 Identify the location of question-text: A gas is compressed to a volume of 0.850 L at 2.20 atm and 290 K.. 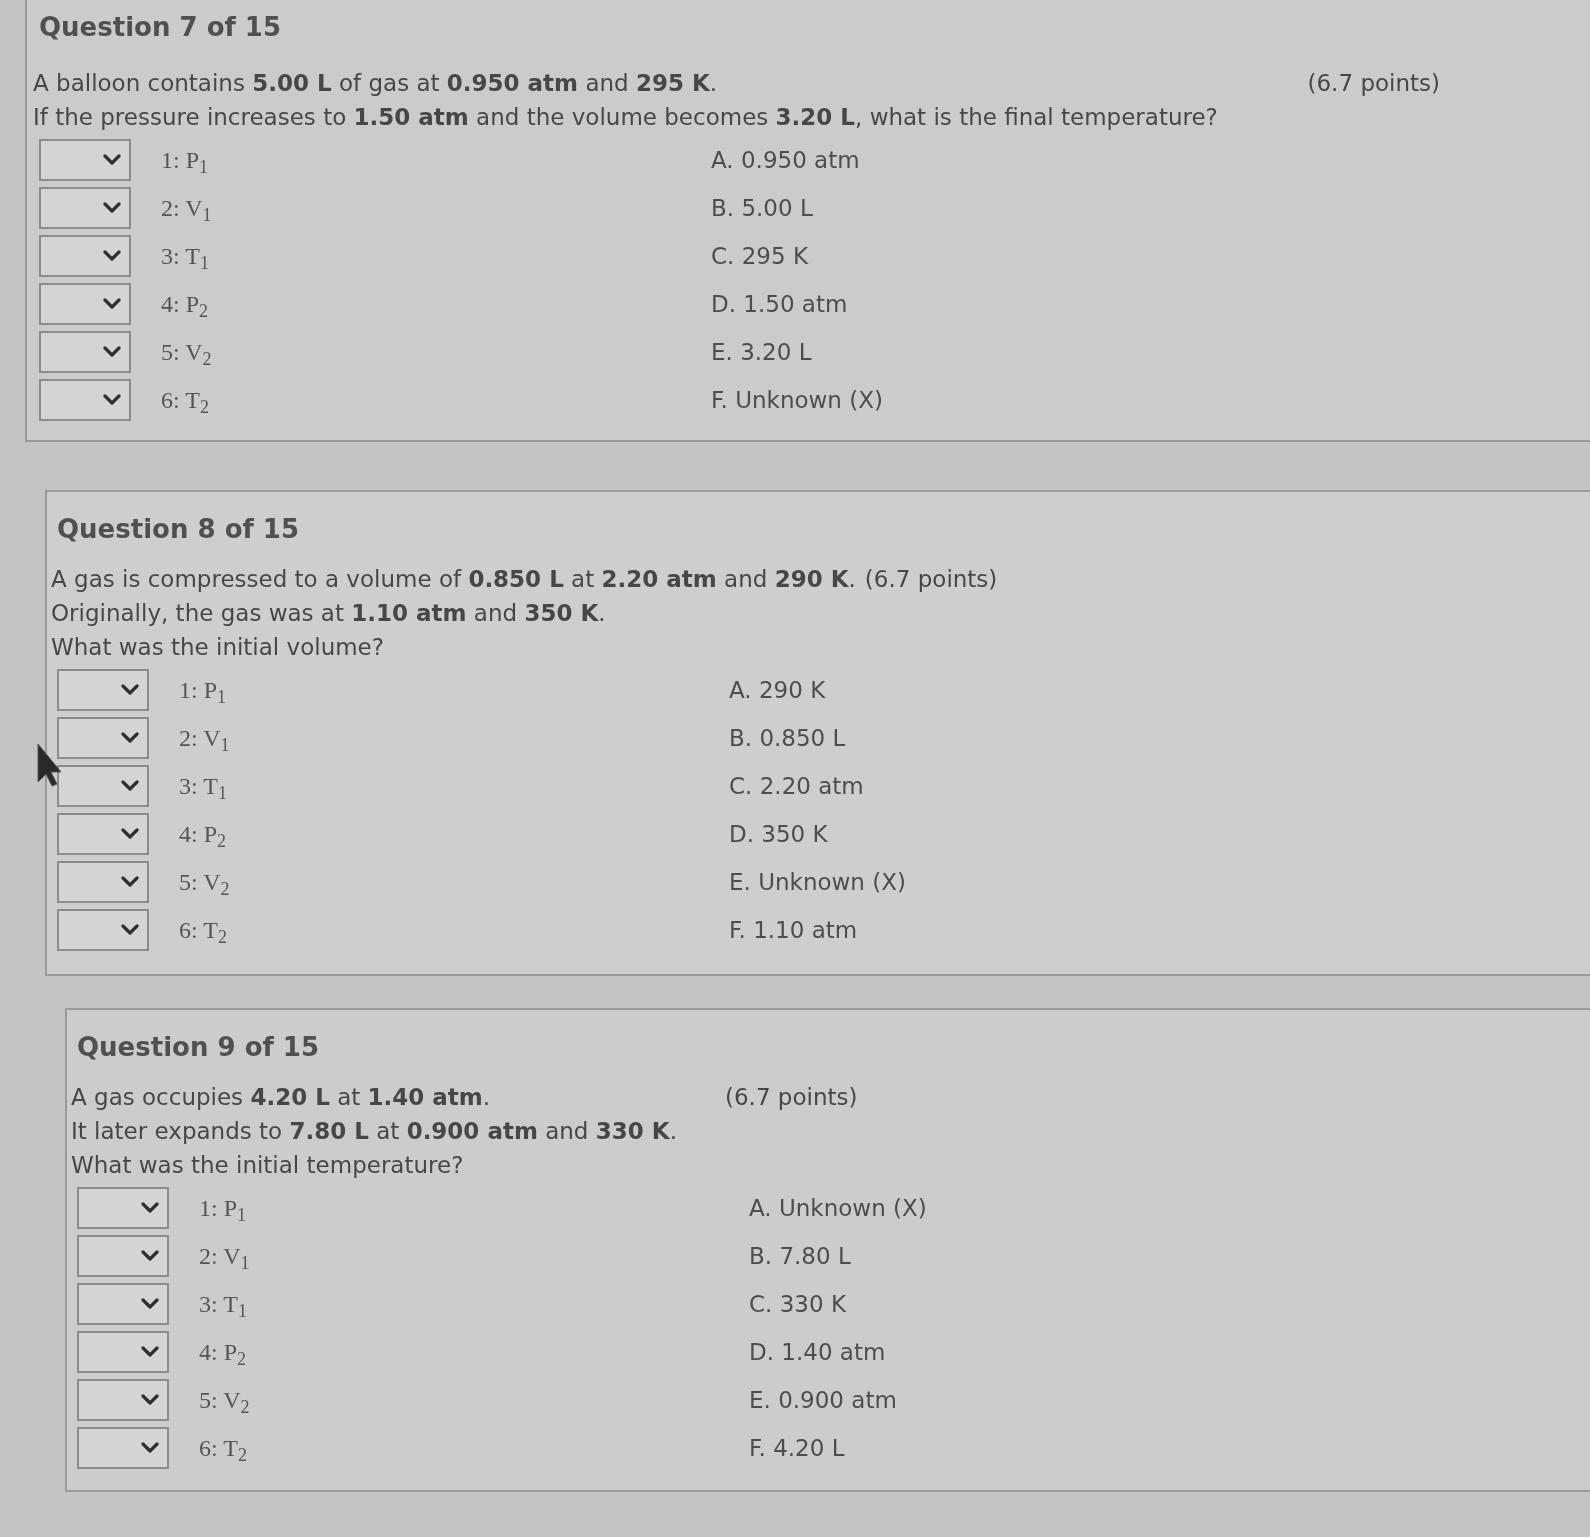
(453, 579).